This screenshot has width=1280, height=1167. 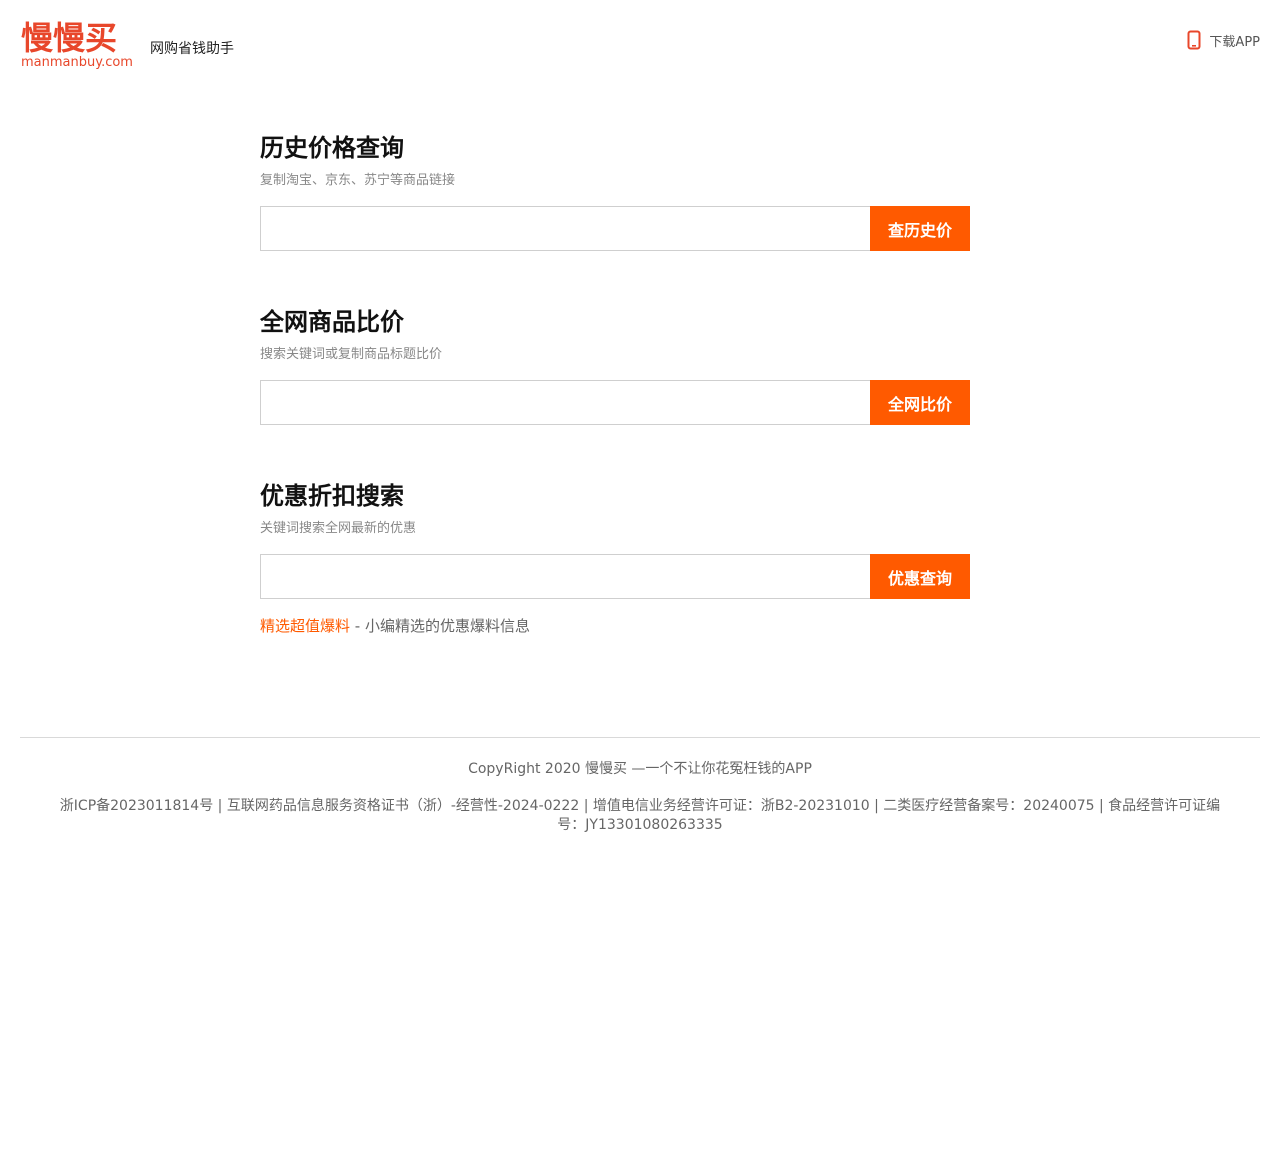 I want to click on discount-button: 优惠查询, so click(x=920, y=576).